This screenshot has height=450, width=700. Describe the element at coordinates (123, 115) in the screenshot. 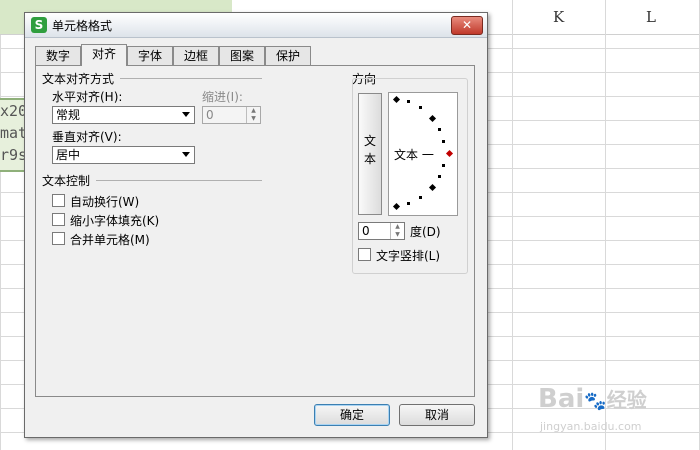

I see `horizontal-align-select: 常规` at that location.